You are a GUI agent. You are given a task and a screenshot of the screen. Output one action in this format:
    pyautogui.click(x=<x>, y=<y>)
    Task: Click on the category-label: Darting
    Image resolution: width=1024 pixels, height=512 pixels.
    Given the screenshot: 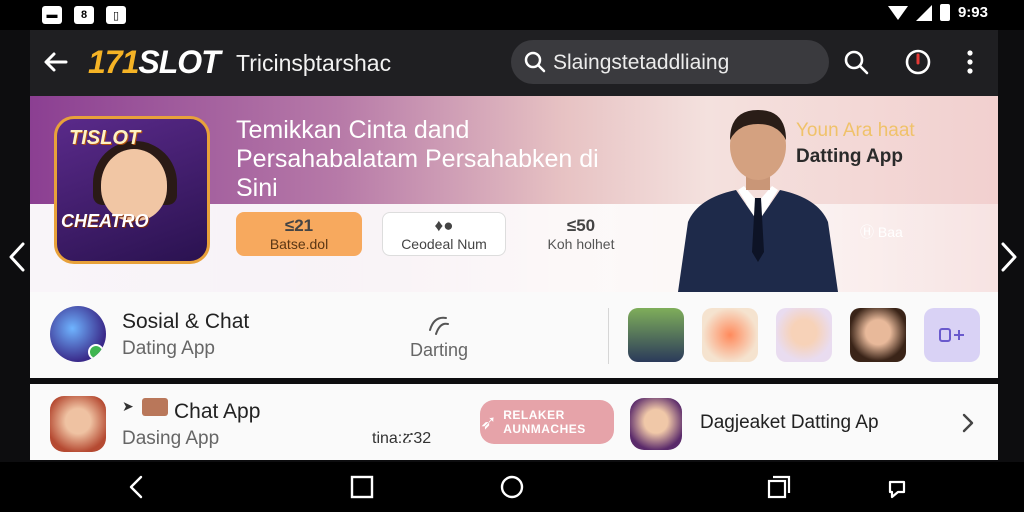 What is the action you would take?
    pyautogui.click(x=439, y=350)
    